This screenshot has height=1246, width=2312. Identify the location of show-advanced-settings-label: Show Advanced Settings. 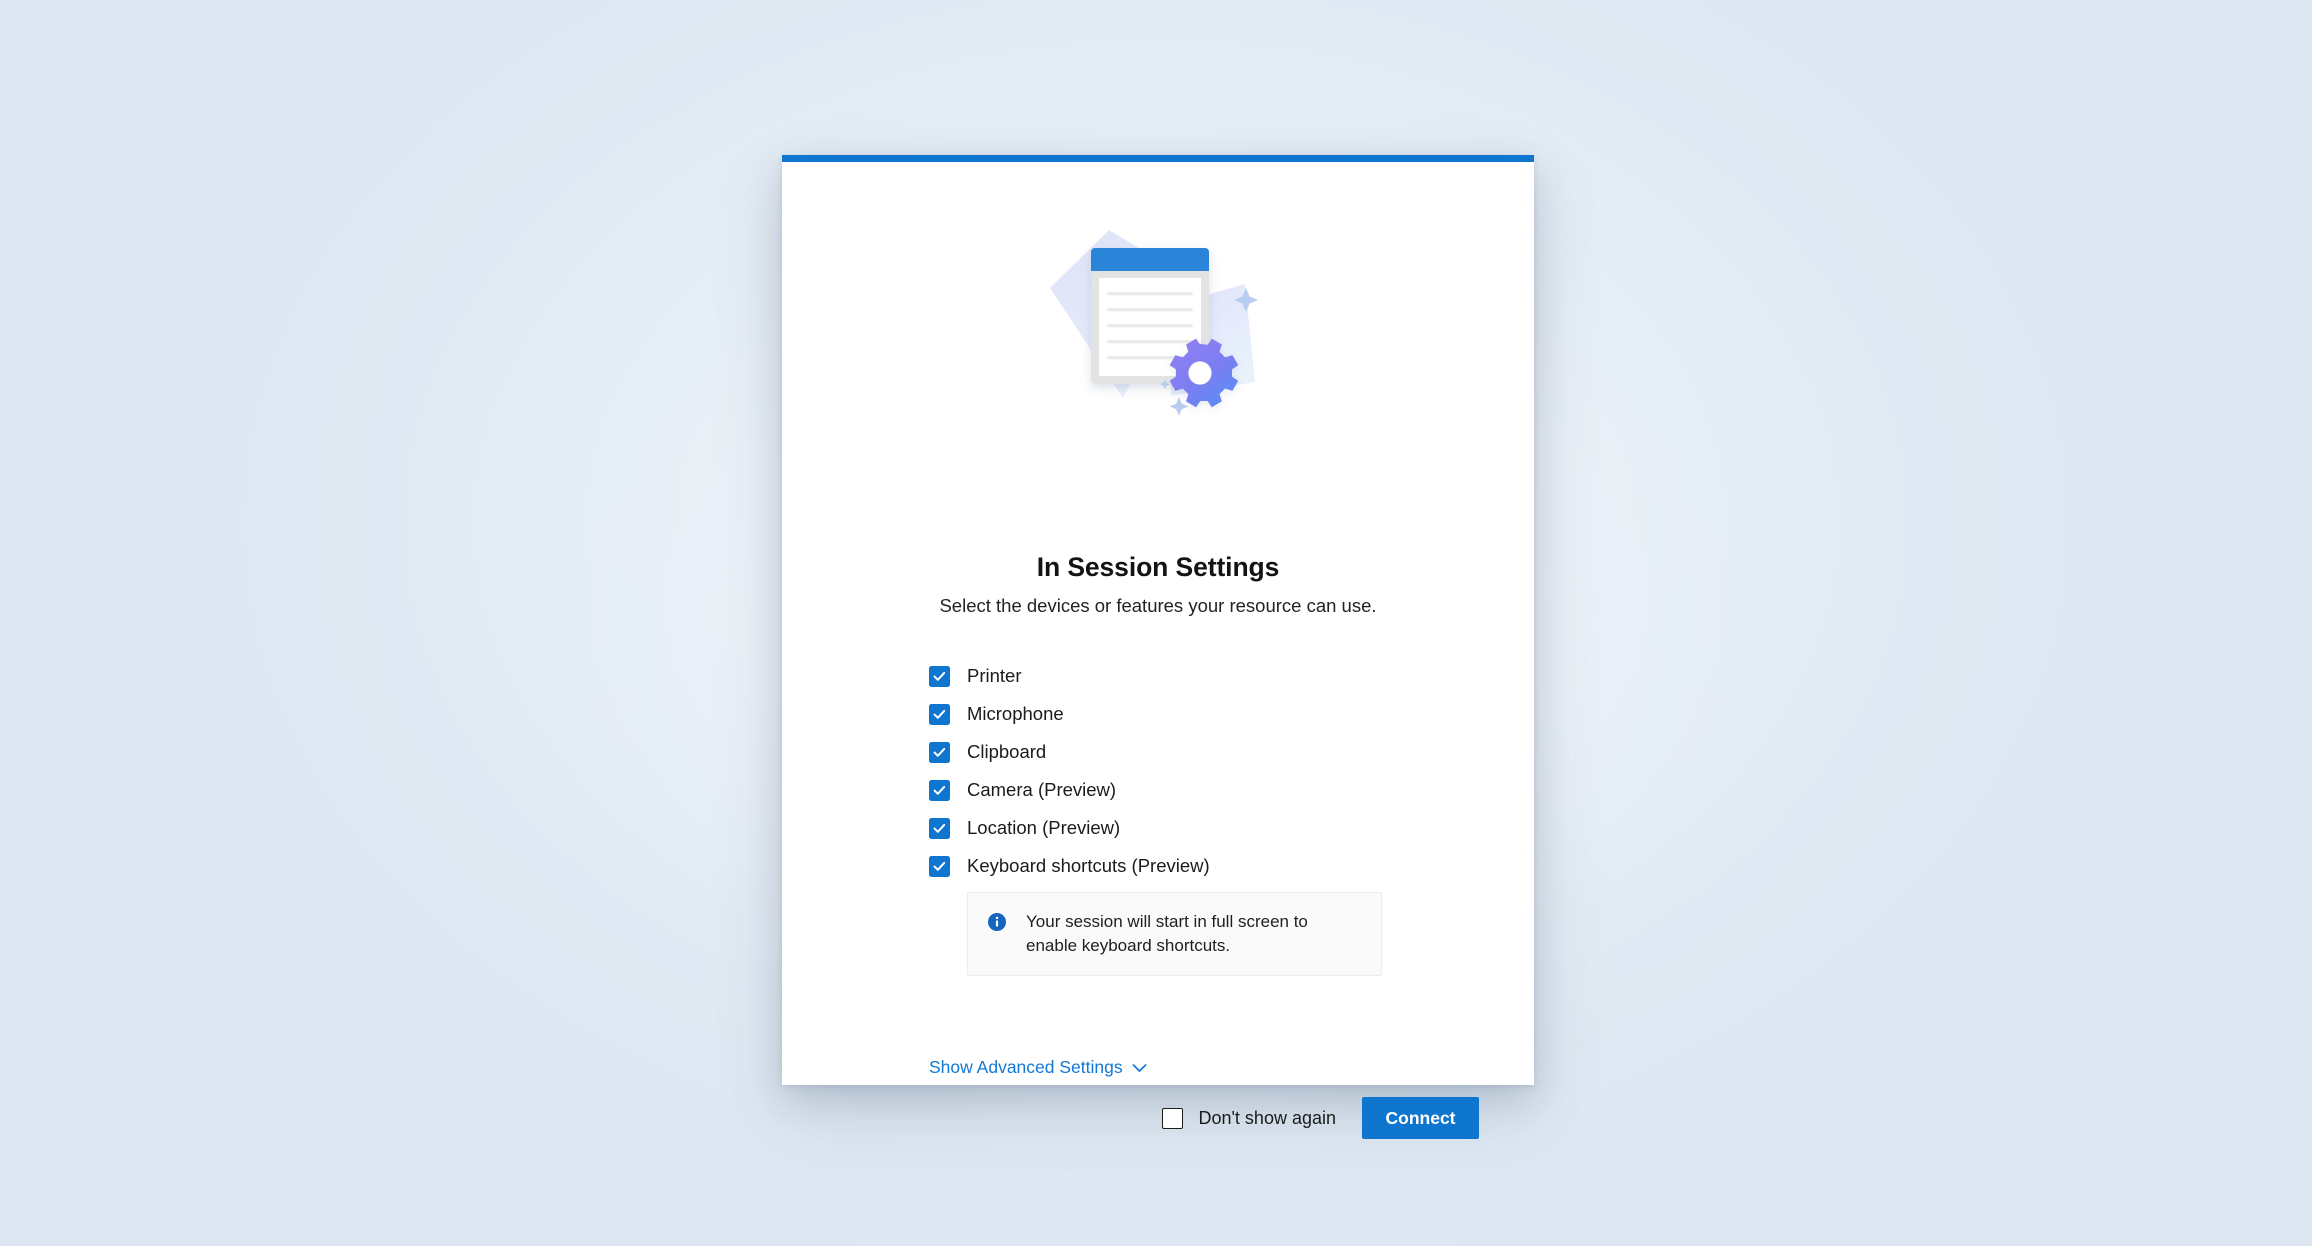
(1026, 1067).